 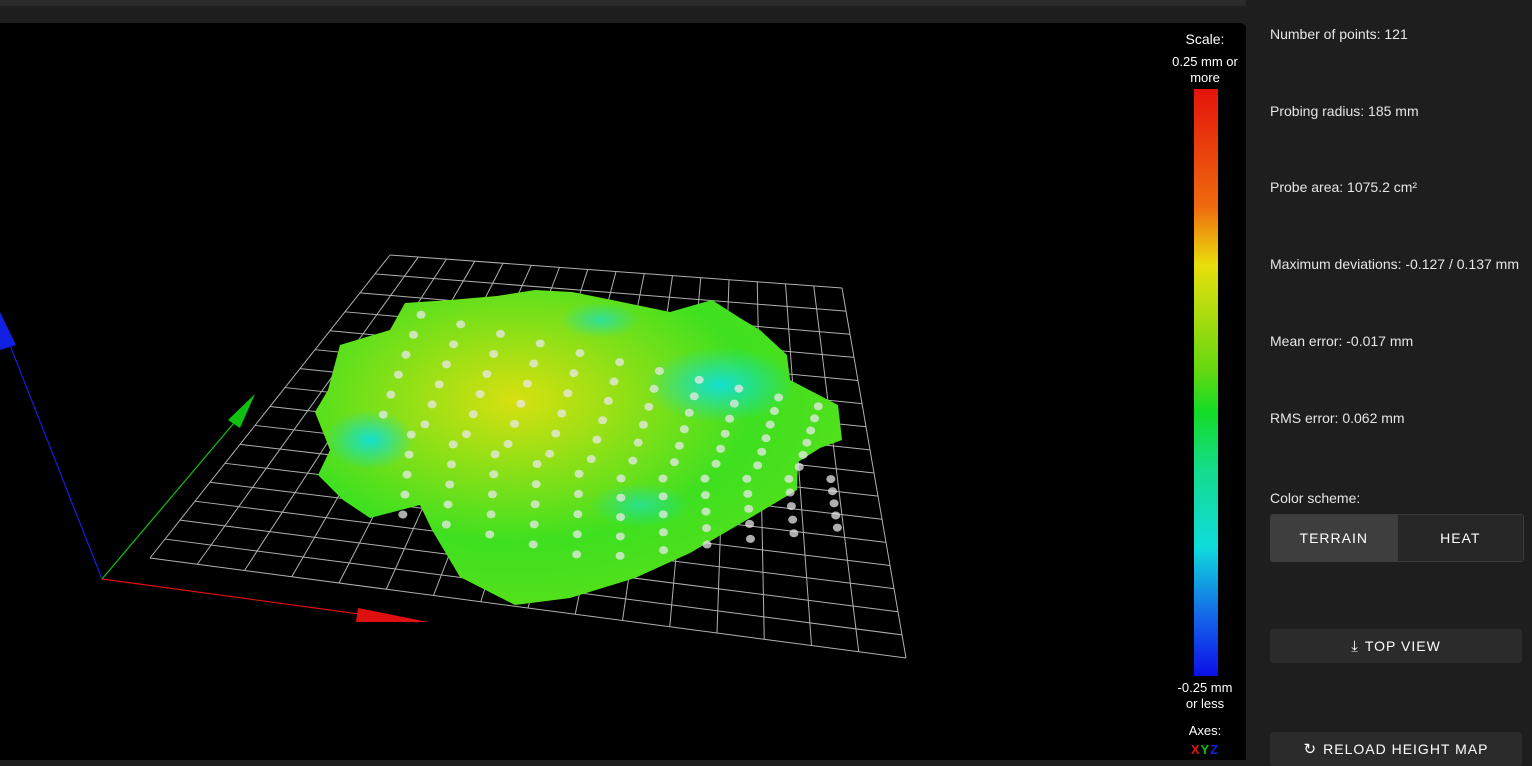 I want to click on axes-y-label: Y, so click(x=1205, y=749).